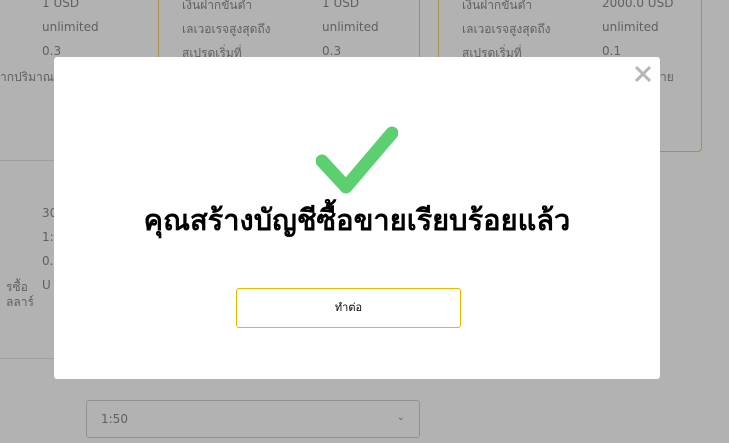  Describe the element at coordinates (357, 161) in the screenshot. I see `checkmark-icon` at that location.